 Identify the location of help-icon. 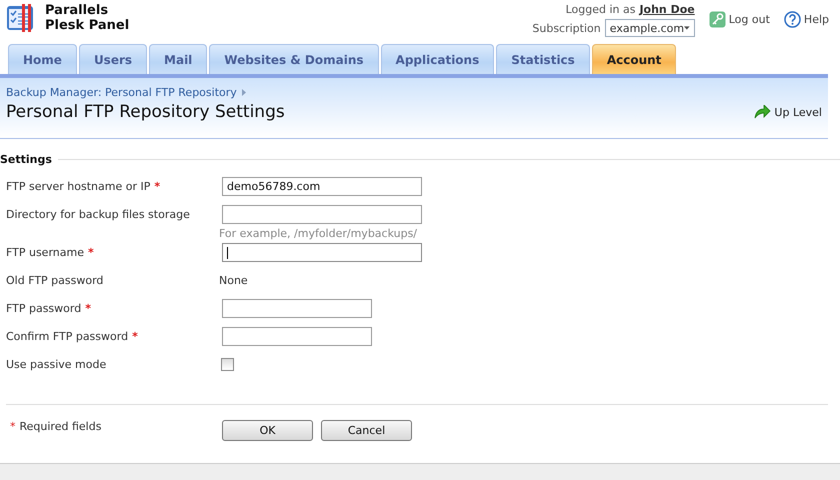
(792, 19).